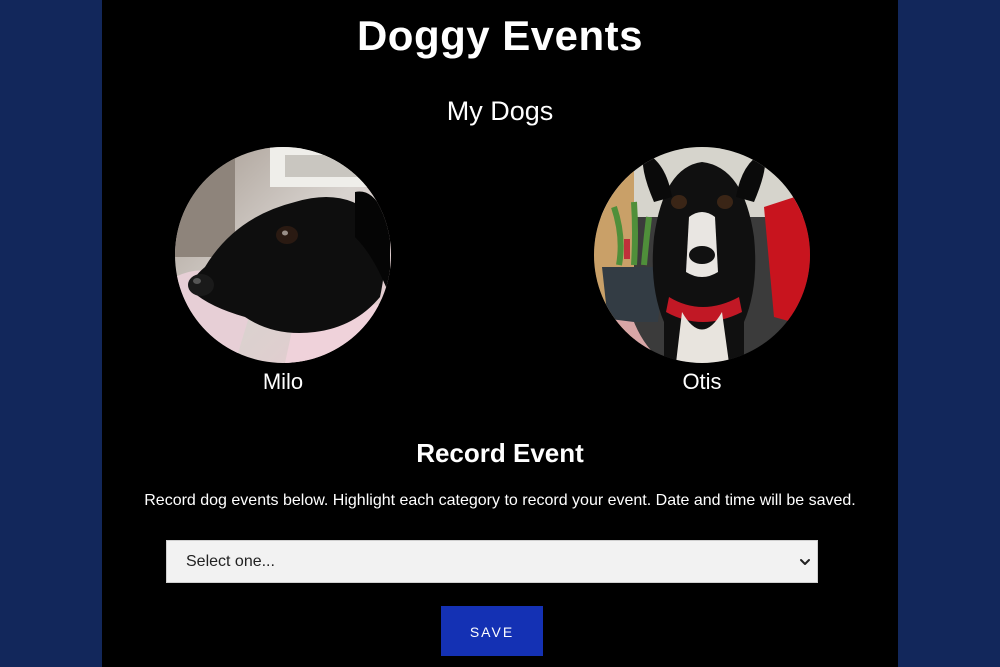  I want to click on otis-photo, so click(702, 255).